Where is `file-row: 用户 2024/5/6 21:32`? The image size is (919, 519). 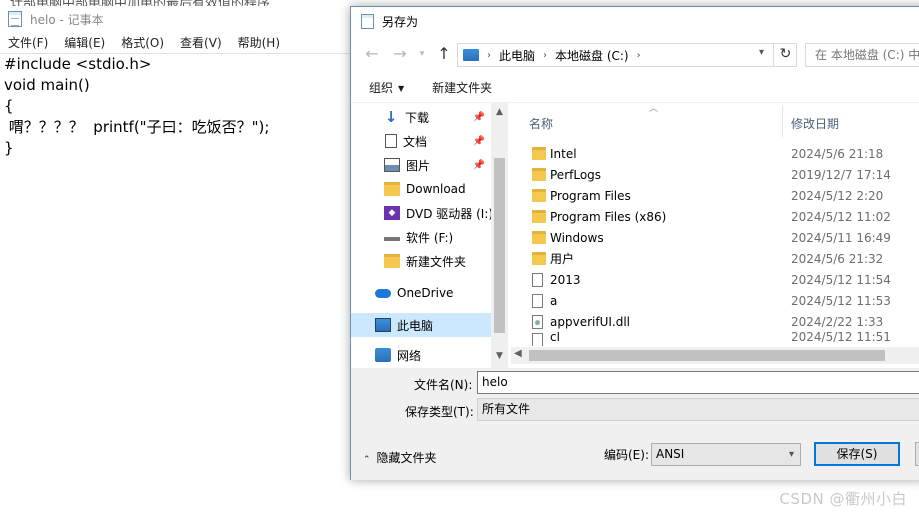 file-row: 用户 2024/5/6 21:32 is located at coordinates (715, 258).